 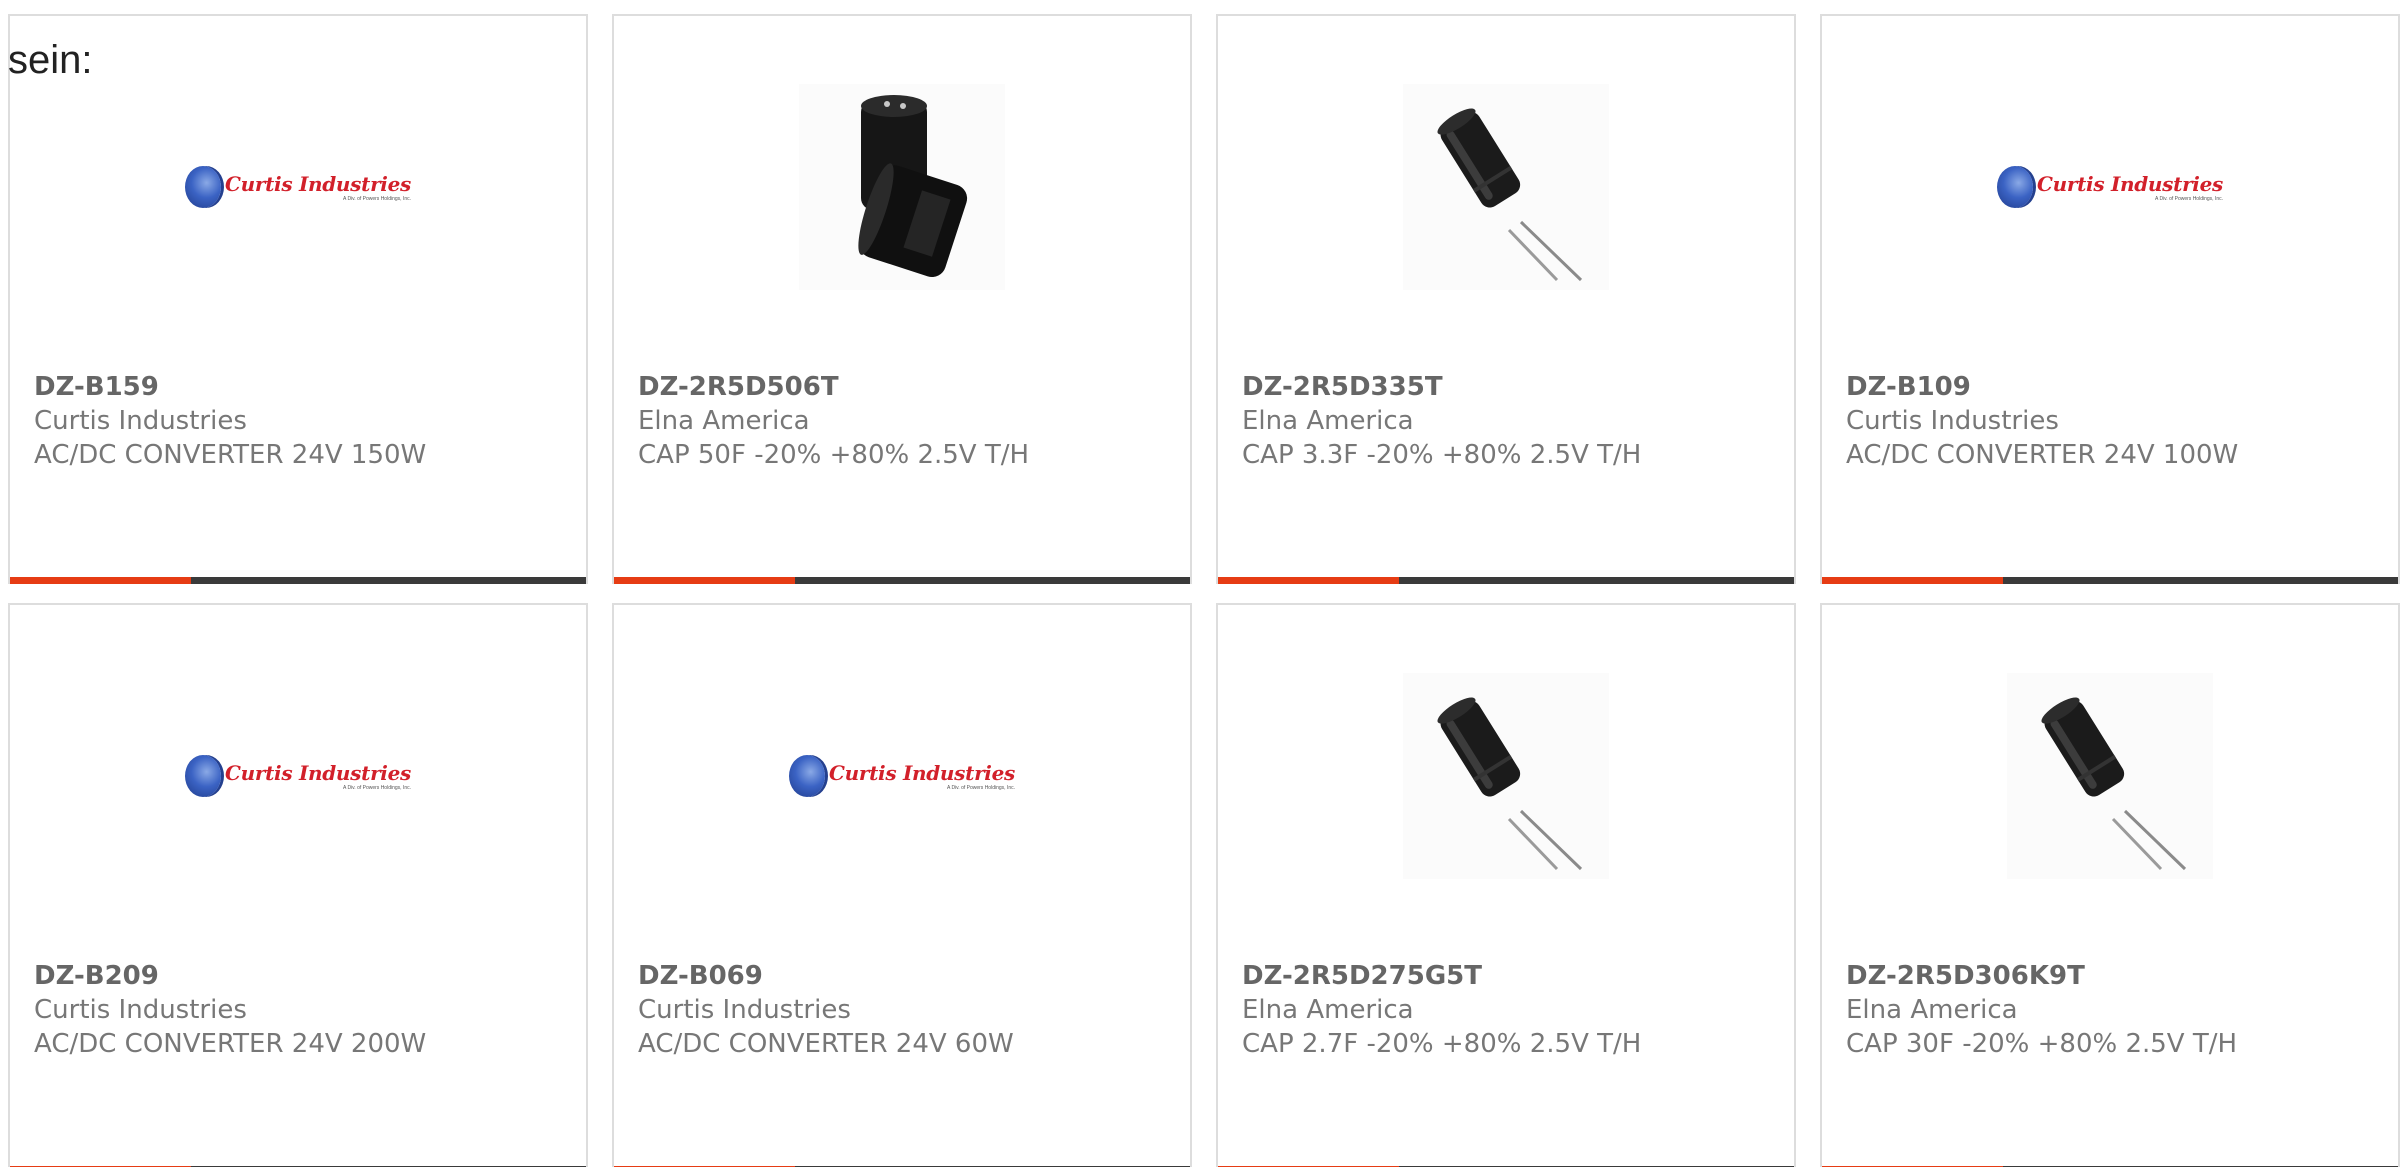 What do you see at coordinates (826, 1044) in the screenshot?
I see `product-description: AC/DC CONVERTER 24V 60W` at bounding box center [826, 1044].